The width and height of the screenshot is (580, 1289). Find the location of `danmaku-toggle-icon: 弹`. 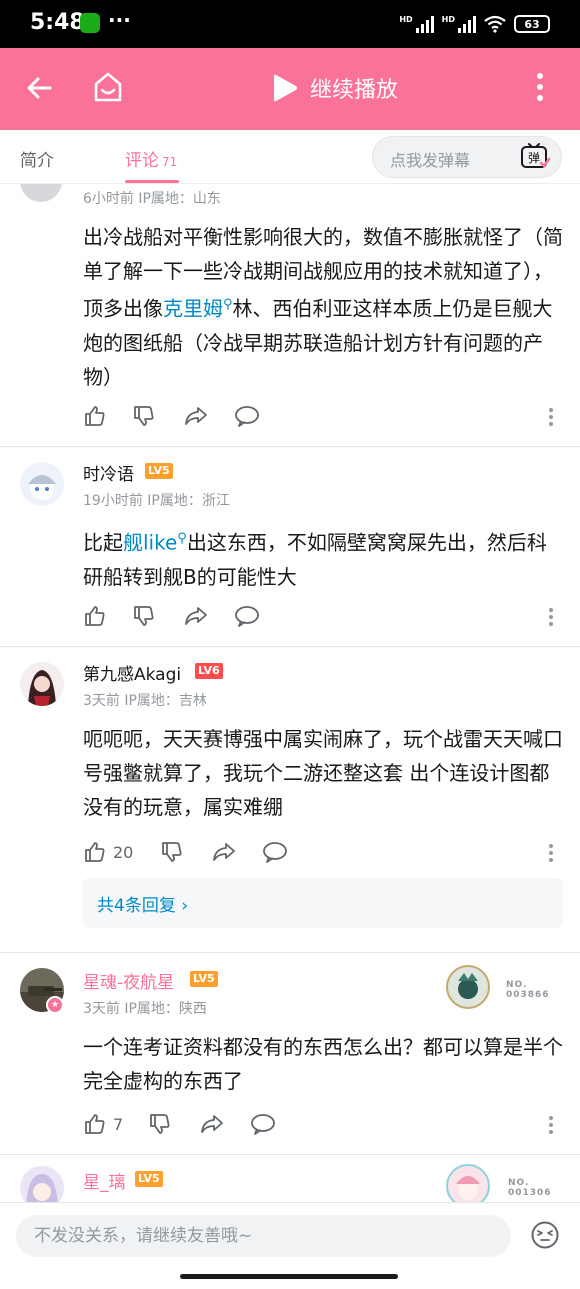

danmaku-toggle-icon: 弹 is located at coordinates (535, 157).